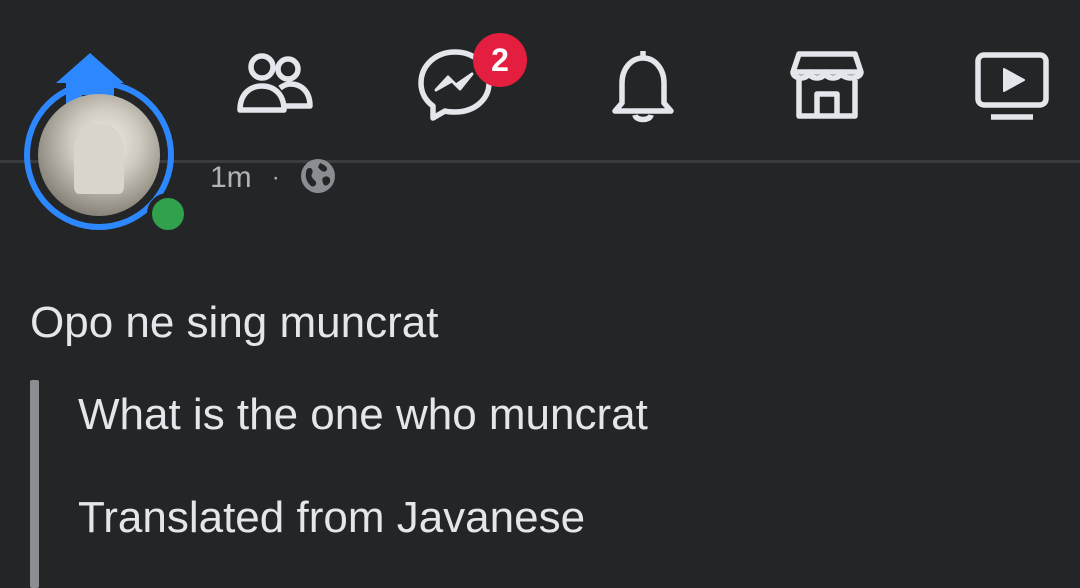 The image size is (1080, 588). Describe the element at coordinates (234, 322) in the screenshot. I see `post-text: Opo ne sing muncrat` at that location.